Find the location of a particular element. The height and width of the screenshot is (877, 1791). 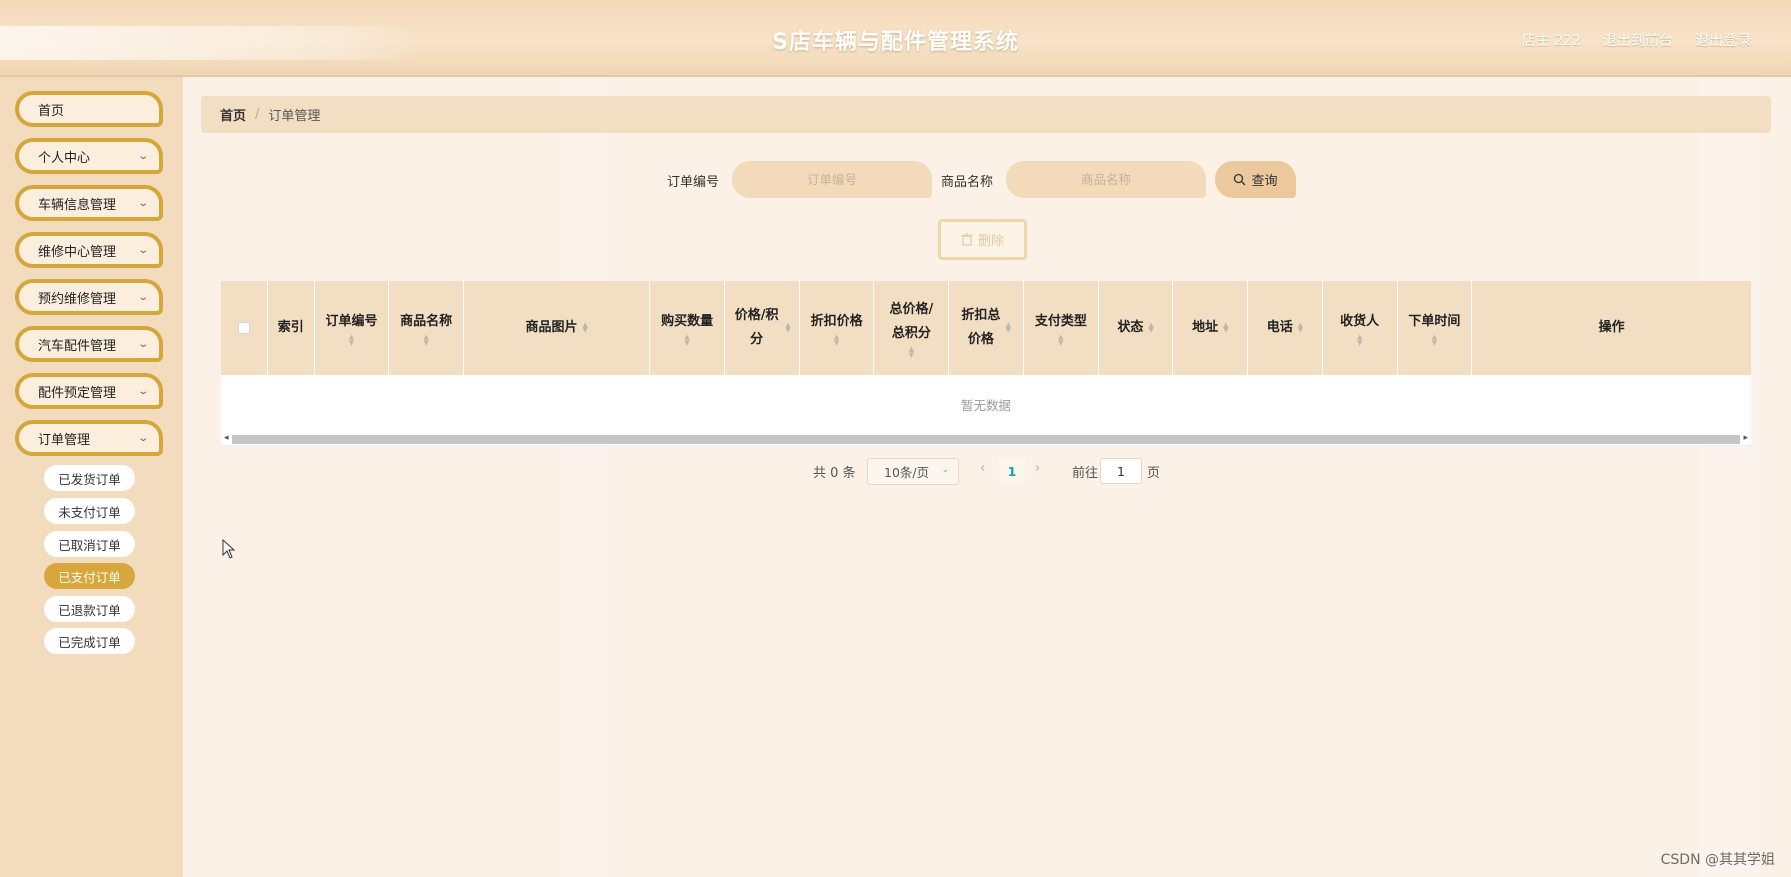

horizontal-scrollbar: ◂ ▸ is located at coordinates (986, 439).